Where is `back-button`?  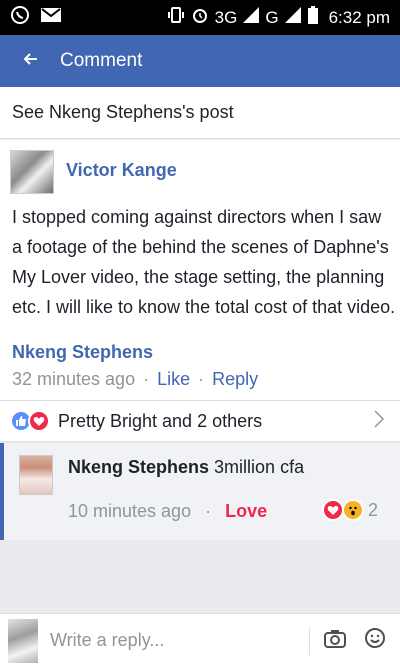
back-button is located at coordinates (30, 61).